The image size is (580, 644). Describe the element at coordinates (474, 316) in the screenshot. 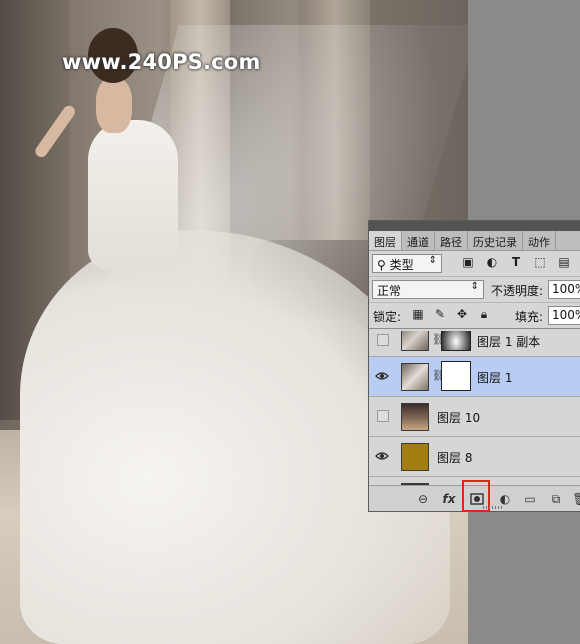

I see `lock-row: 锁定: ▦ ✎ ✥ 🔒︎ 填充: 100%` at that location.